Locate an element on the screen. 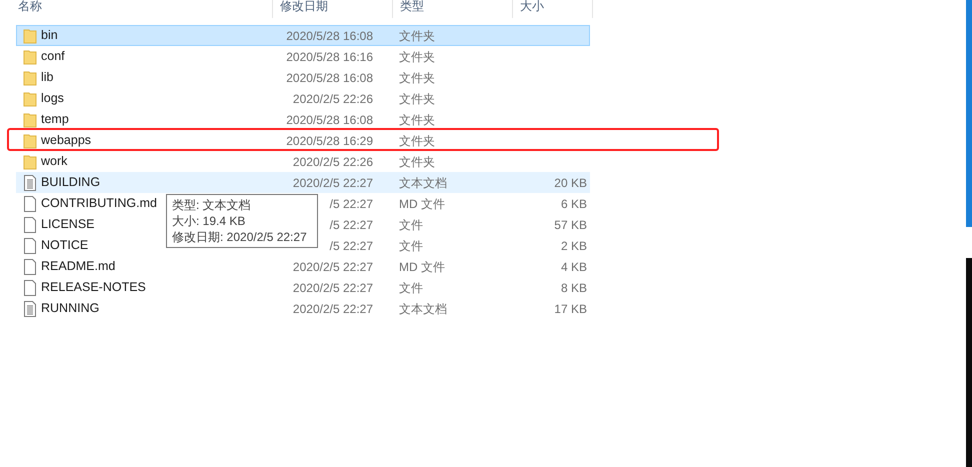 This screenshot has height=467, width=972. table-cell-text: 2020/5/28 16:16 is located at coordinates (329, 57).